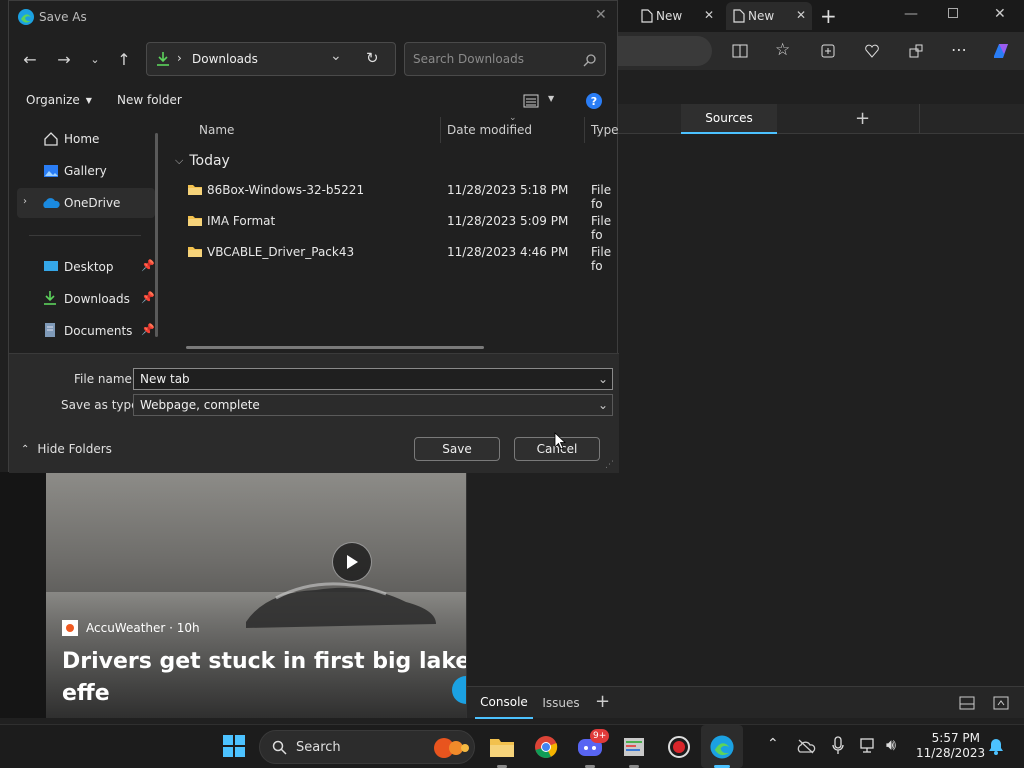 The height and width of the screenshot is (768, 1024). What do you see at coordinates (916, 51) in the screenshot?
I see `extensions-icon` at bounding box center [916, 51].